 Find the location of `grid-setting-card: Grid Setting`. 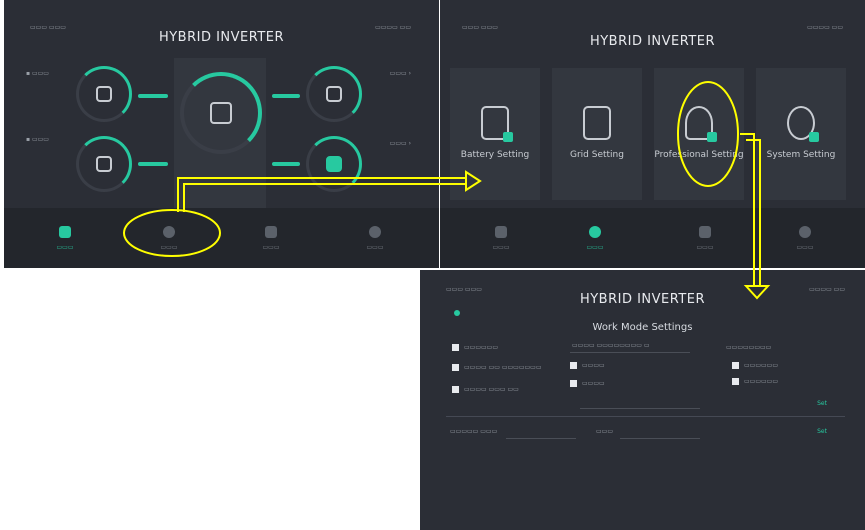

grid-setting-card: Grid Setting is located at coordinates (597, 134).